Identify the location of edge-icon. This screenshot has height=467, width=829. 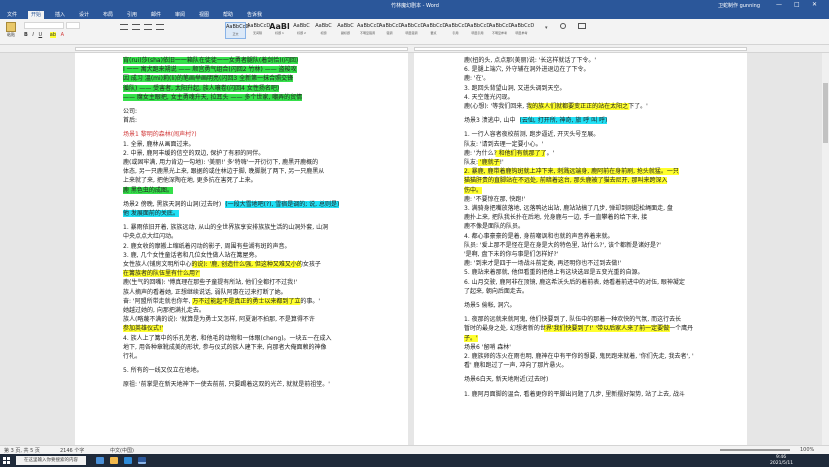
(128, 460).